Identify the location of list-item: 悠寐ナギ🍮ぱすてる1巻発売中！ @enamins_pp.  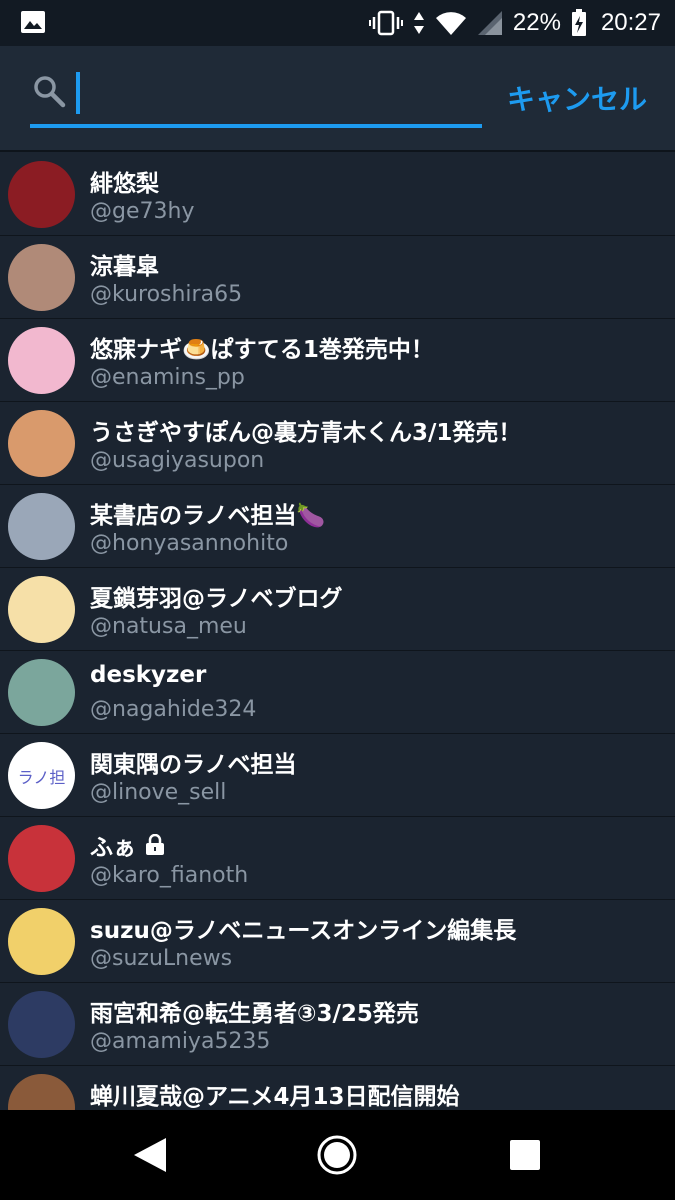
(337, 360).